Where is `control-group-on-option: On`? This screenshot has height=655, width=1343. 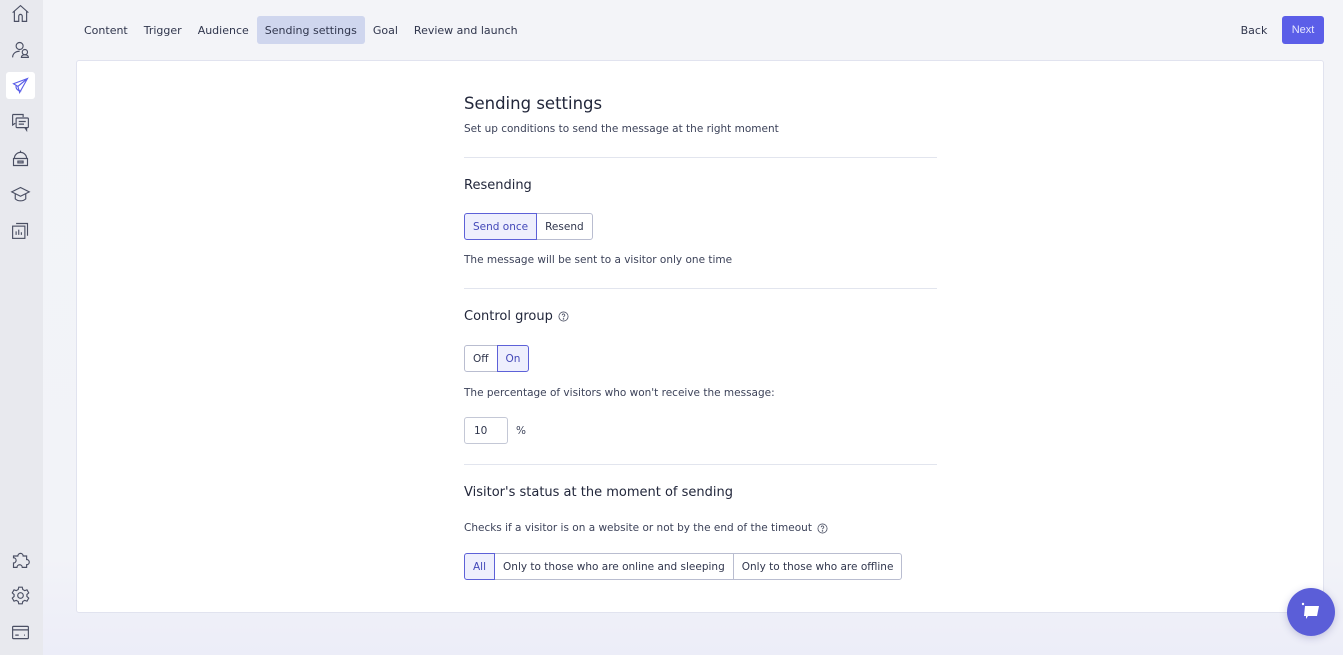
control-group-on-option: On is located at coordinates (513, 358).